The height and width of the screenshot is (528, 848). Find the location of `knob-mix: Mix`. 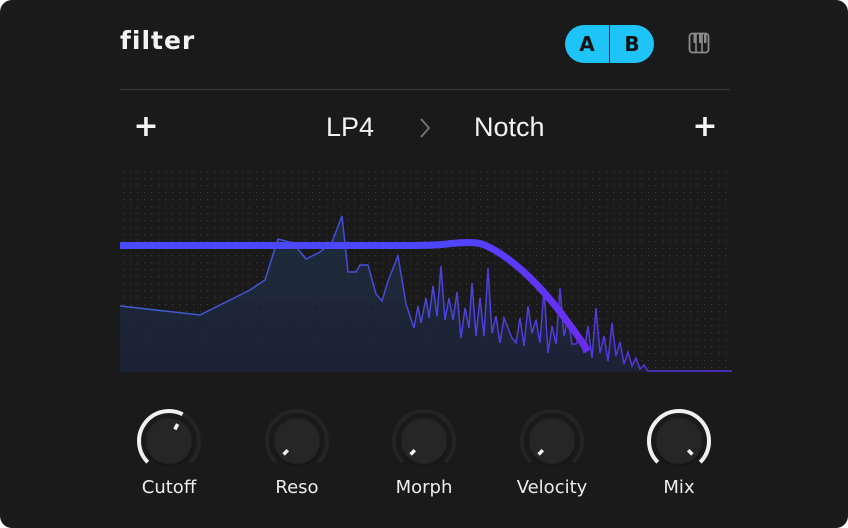

knob-mix: Mix is located at coordinates (679, 452).